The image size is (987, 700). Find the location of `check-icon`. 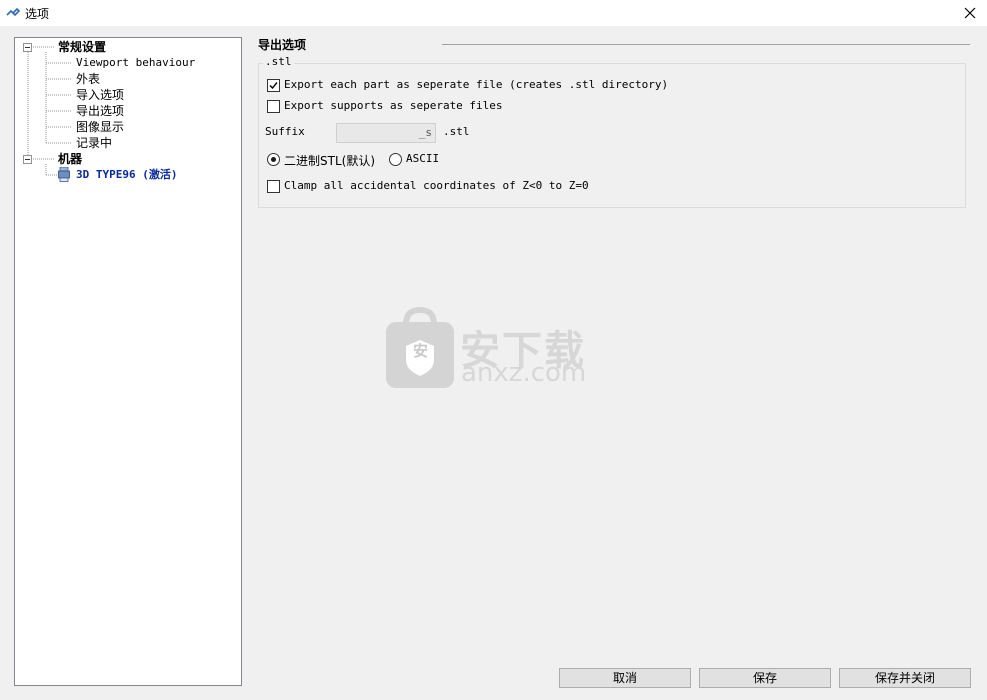

check-icon is located at coordinates (273, 86).